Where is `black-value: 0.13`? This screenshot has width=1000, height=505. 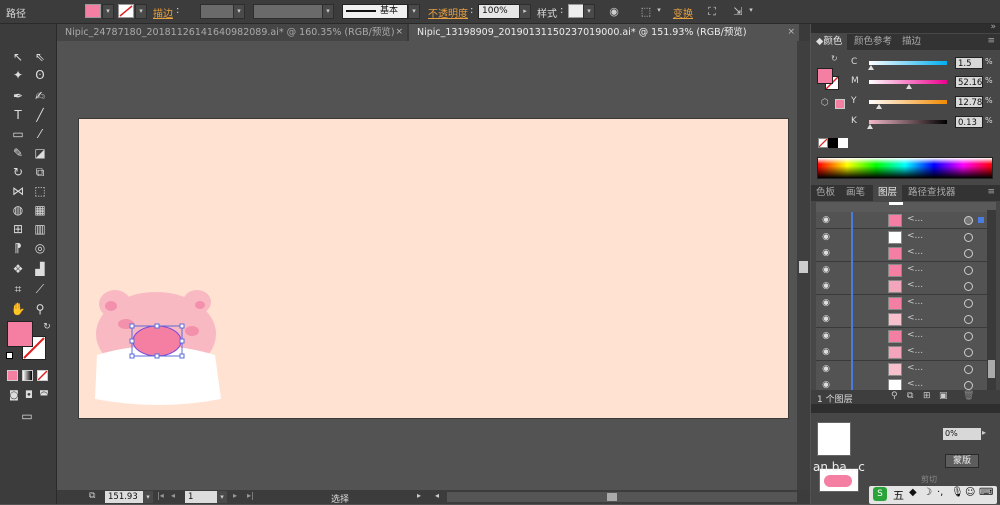
black-value: 0.13 is located at coordinates (969, 122).